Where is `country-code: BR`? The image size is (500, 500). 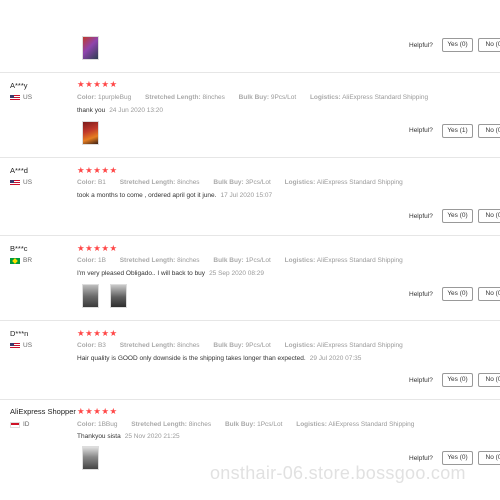 country-code: BR is located at coordinates (28, 260).